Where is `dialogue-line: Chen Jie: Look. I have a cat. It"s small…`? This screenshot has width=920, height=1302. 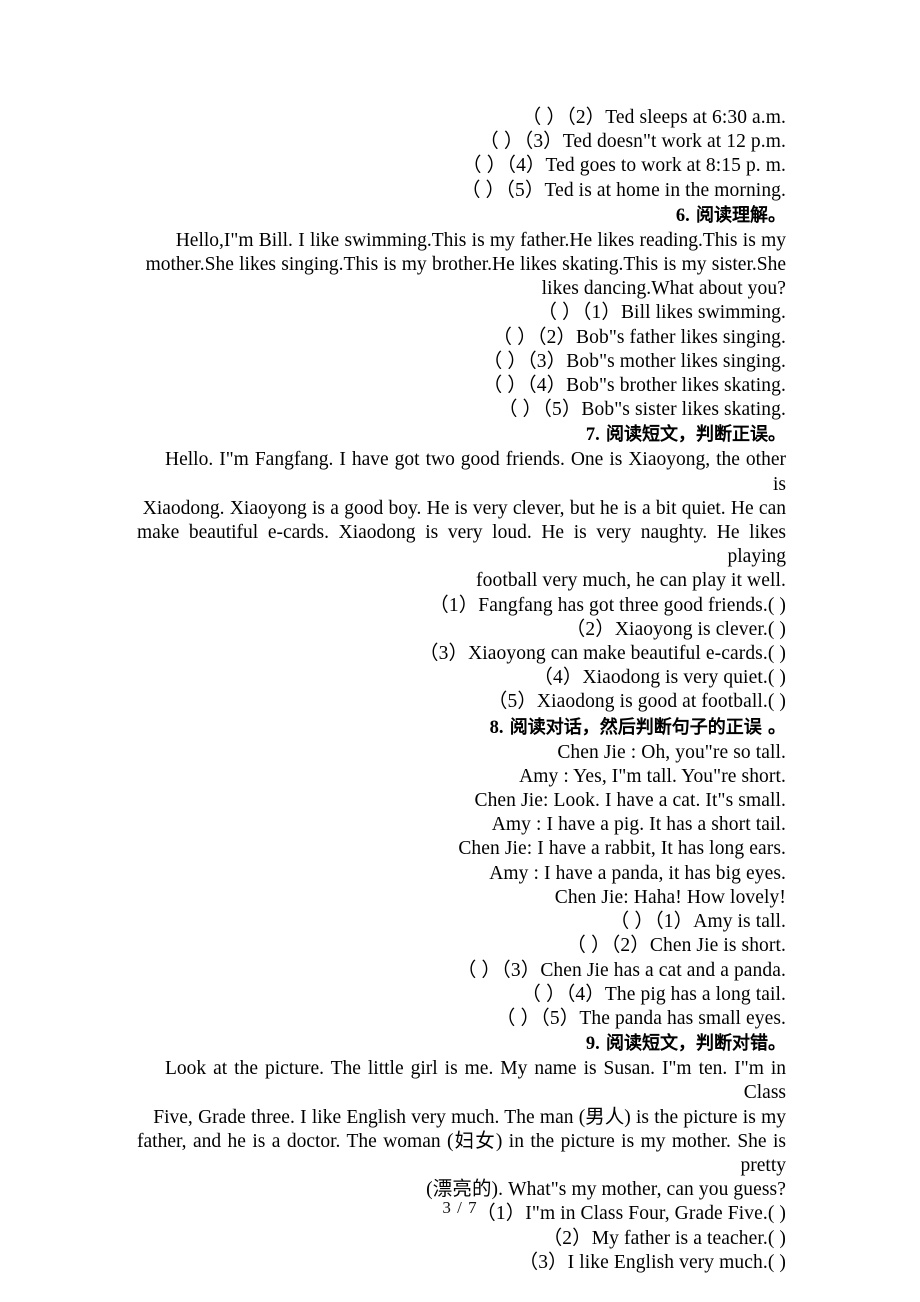
dialogue-line: Chen Jie: Look. I have a cat. It"s small… is located at coordinates (630, 801).